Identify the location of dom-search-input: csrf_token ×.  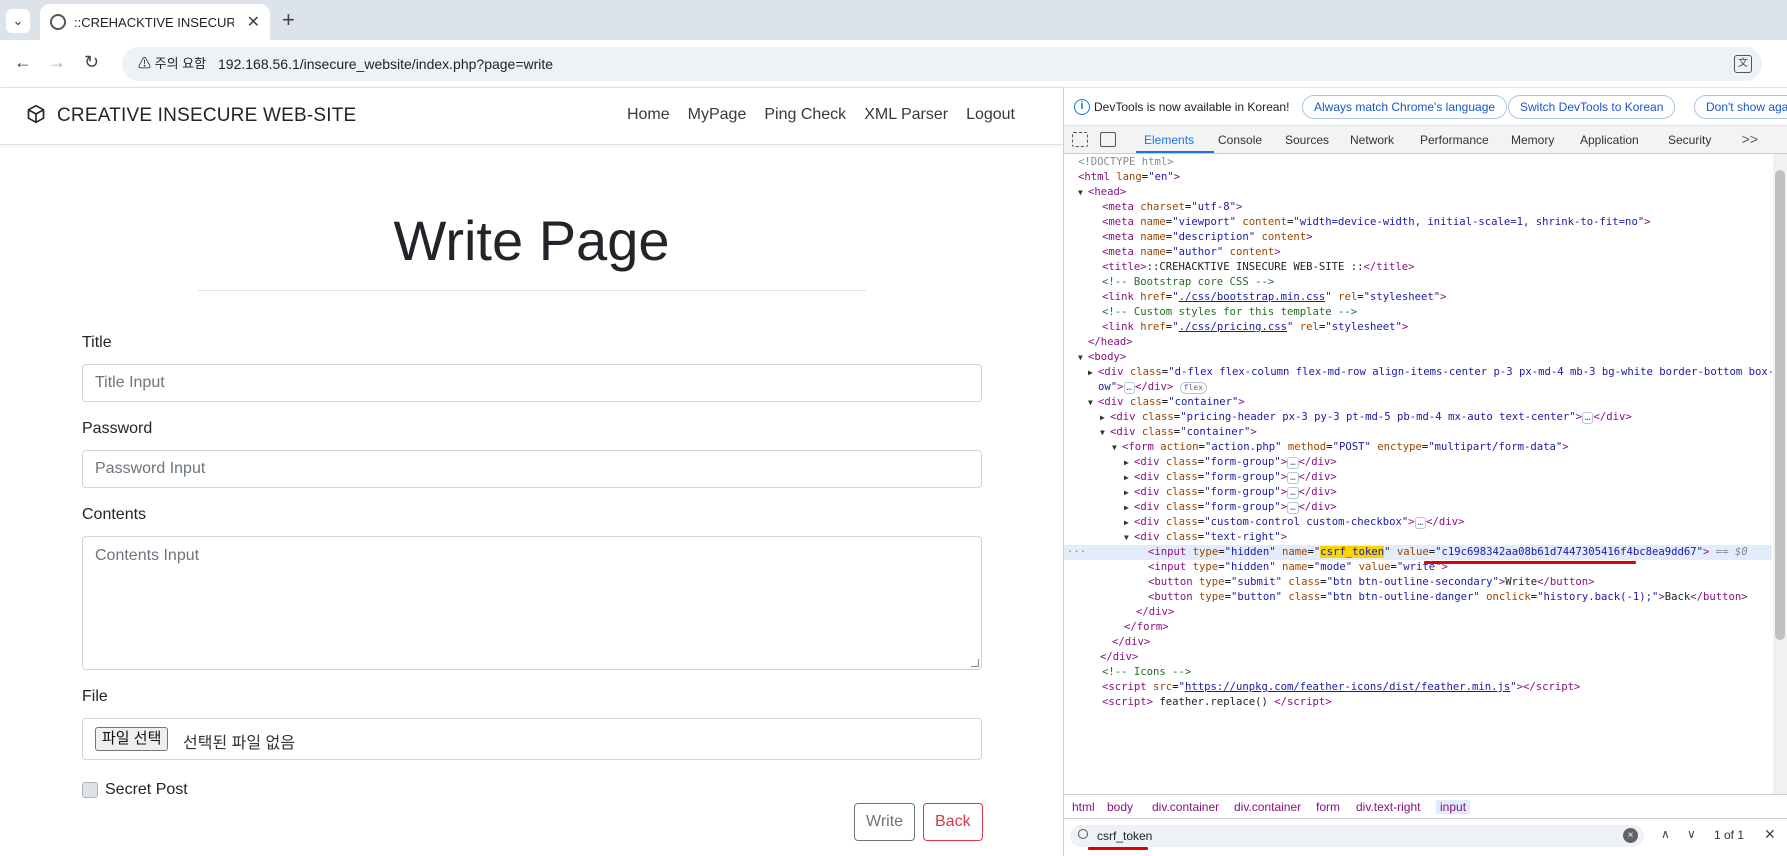
(1357, 836).